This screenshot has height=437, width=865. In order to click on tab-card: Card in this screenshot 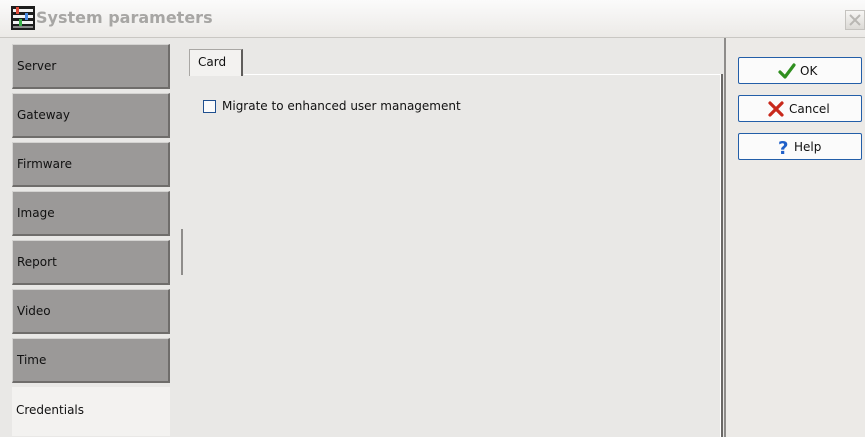, I will do `click(216, 62)`.